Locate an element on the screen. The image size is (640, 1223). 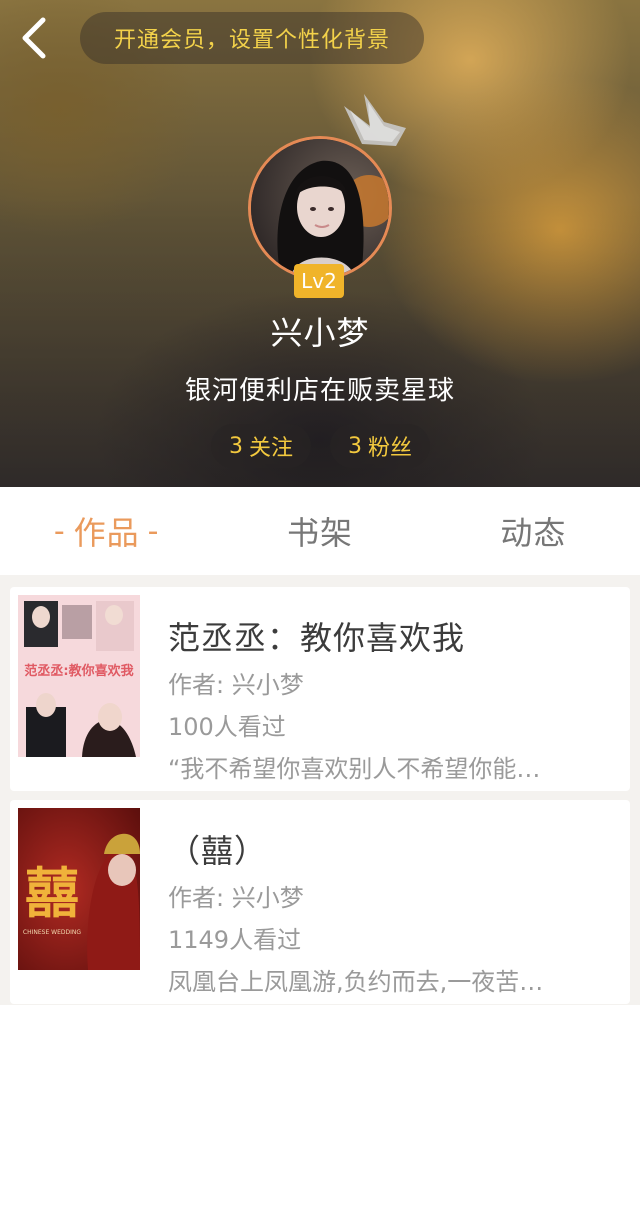
chevron-left-icon is located at coordinates (34, 38).